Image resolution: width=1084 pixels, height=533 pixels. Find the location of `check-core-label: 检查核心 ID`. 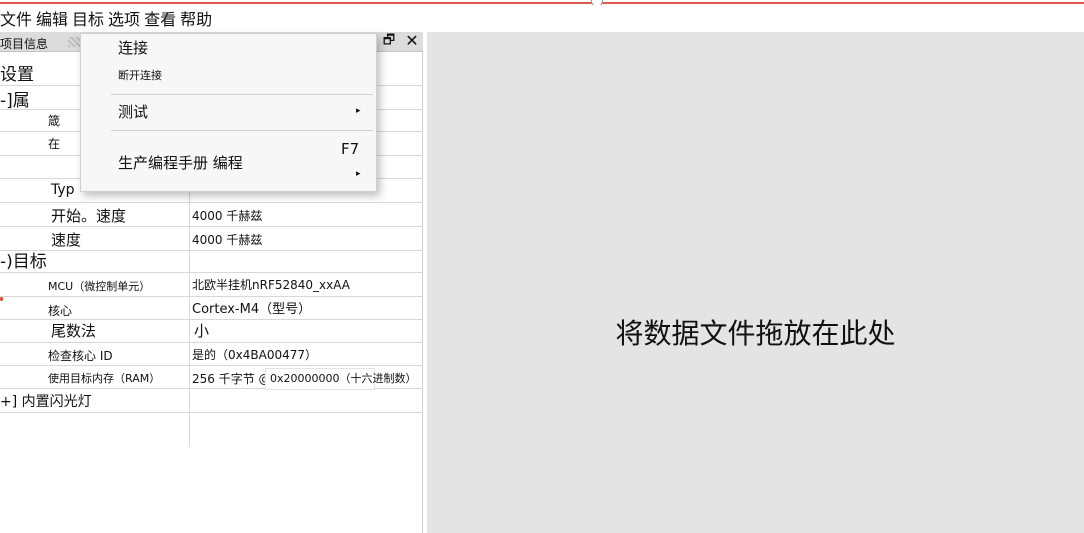

check-core-label: 检查核心 ID is located at coordinates (80, 356).